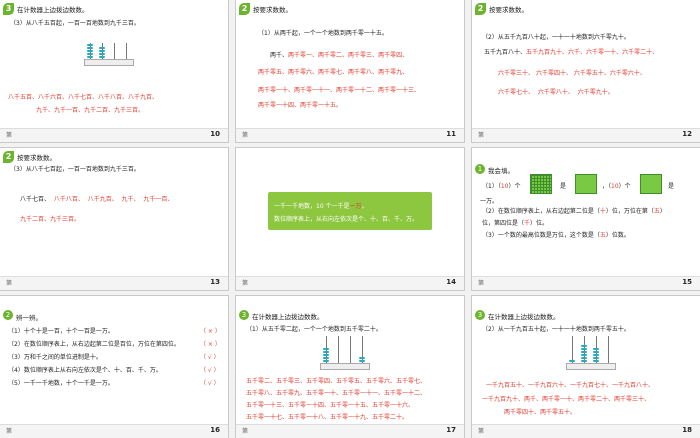 The image size is (700, 438). I want to click on slide-footer: 第 14, so click(350, 283).